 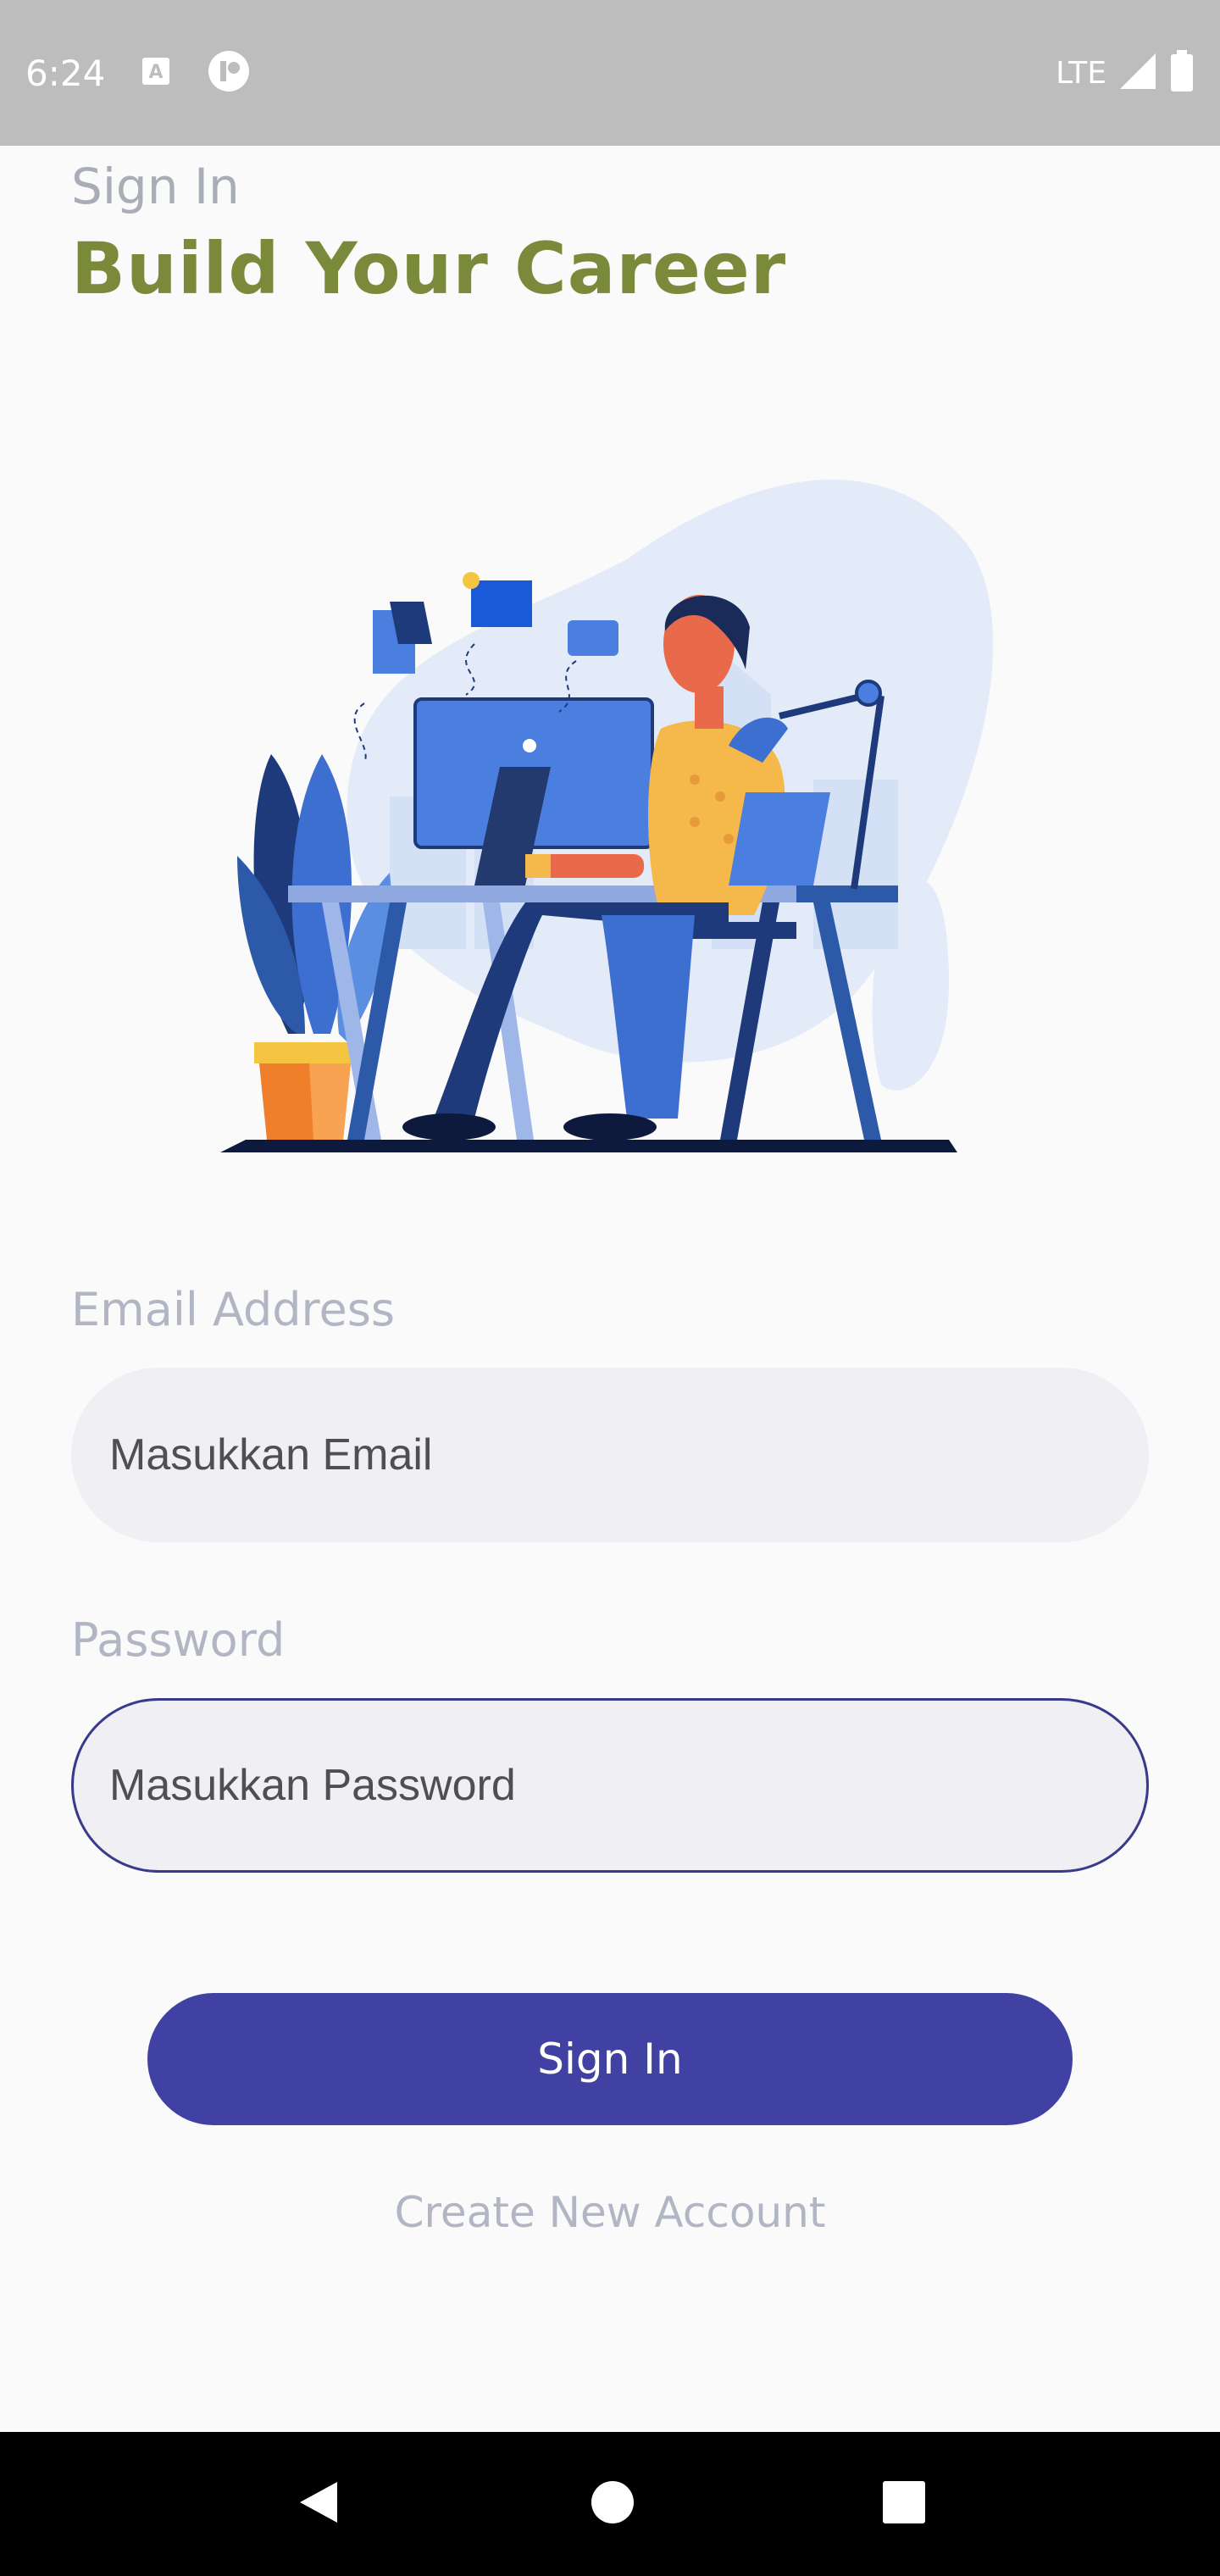 What do you see at coordinates (138, 73) in the screenshot?
I see `status-left: 6:24 A` at bounding box center [138, 73].